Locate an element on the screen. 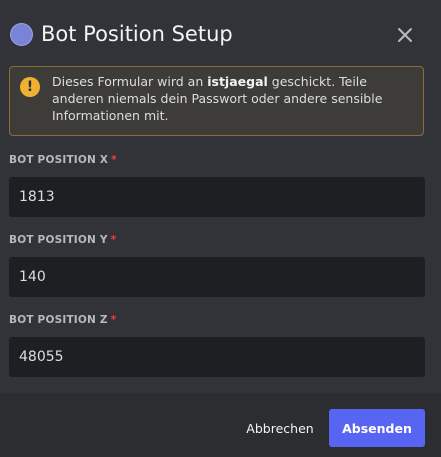  notice-recipient: istjaegal is located at coordinates (237, 81).